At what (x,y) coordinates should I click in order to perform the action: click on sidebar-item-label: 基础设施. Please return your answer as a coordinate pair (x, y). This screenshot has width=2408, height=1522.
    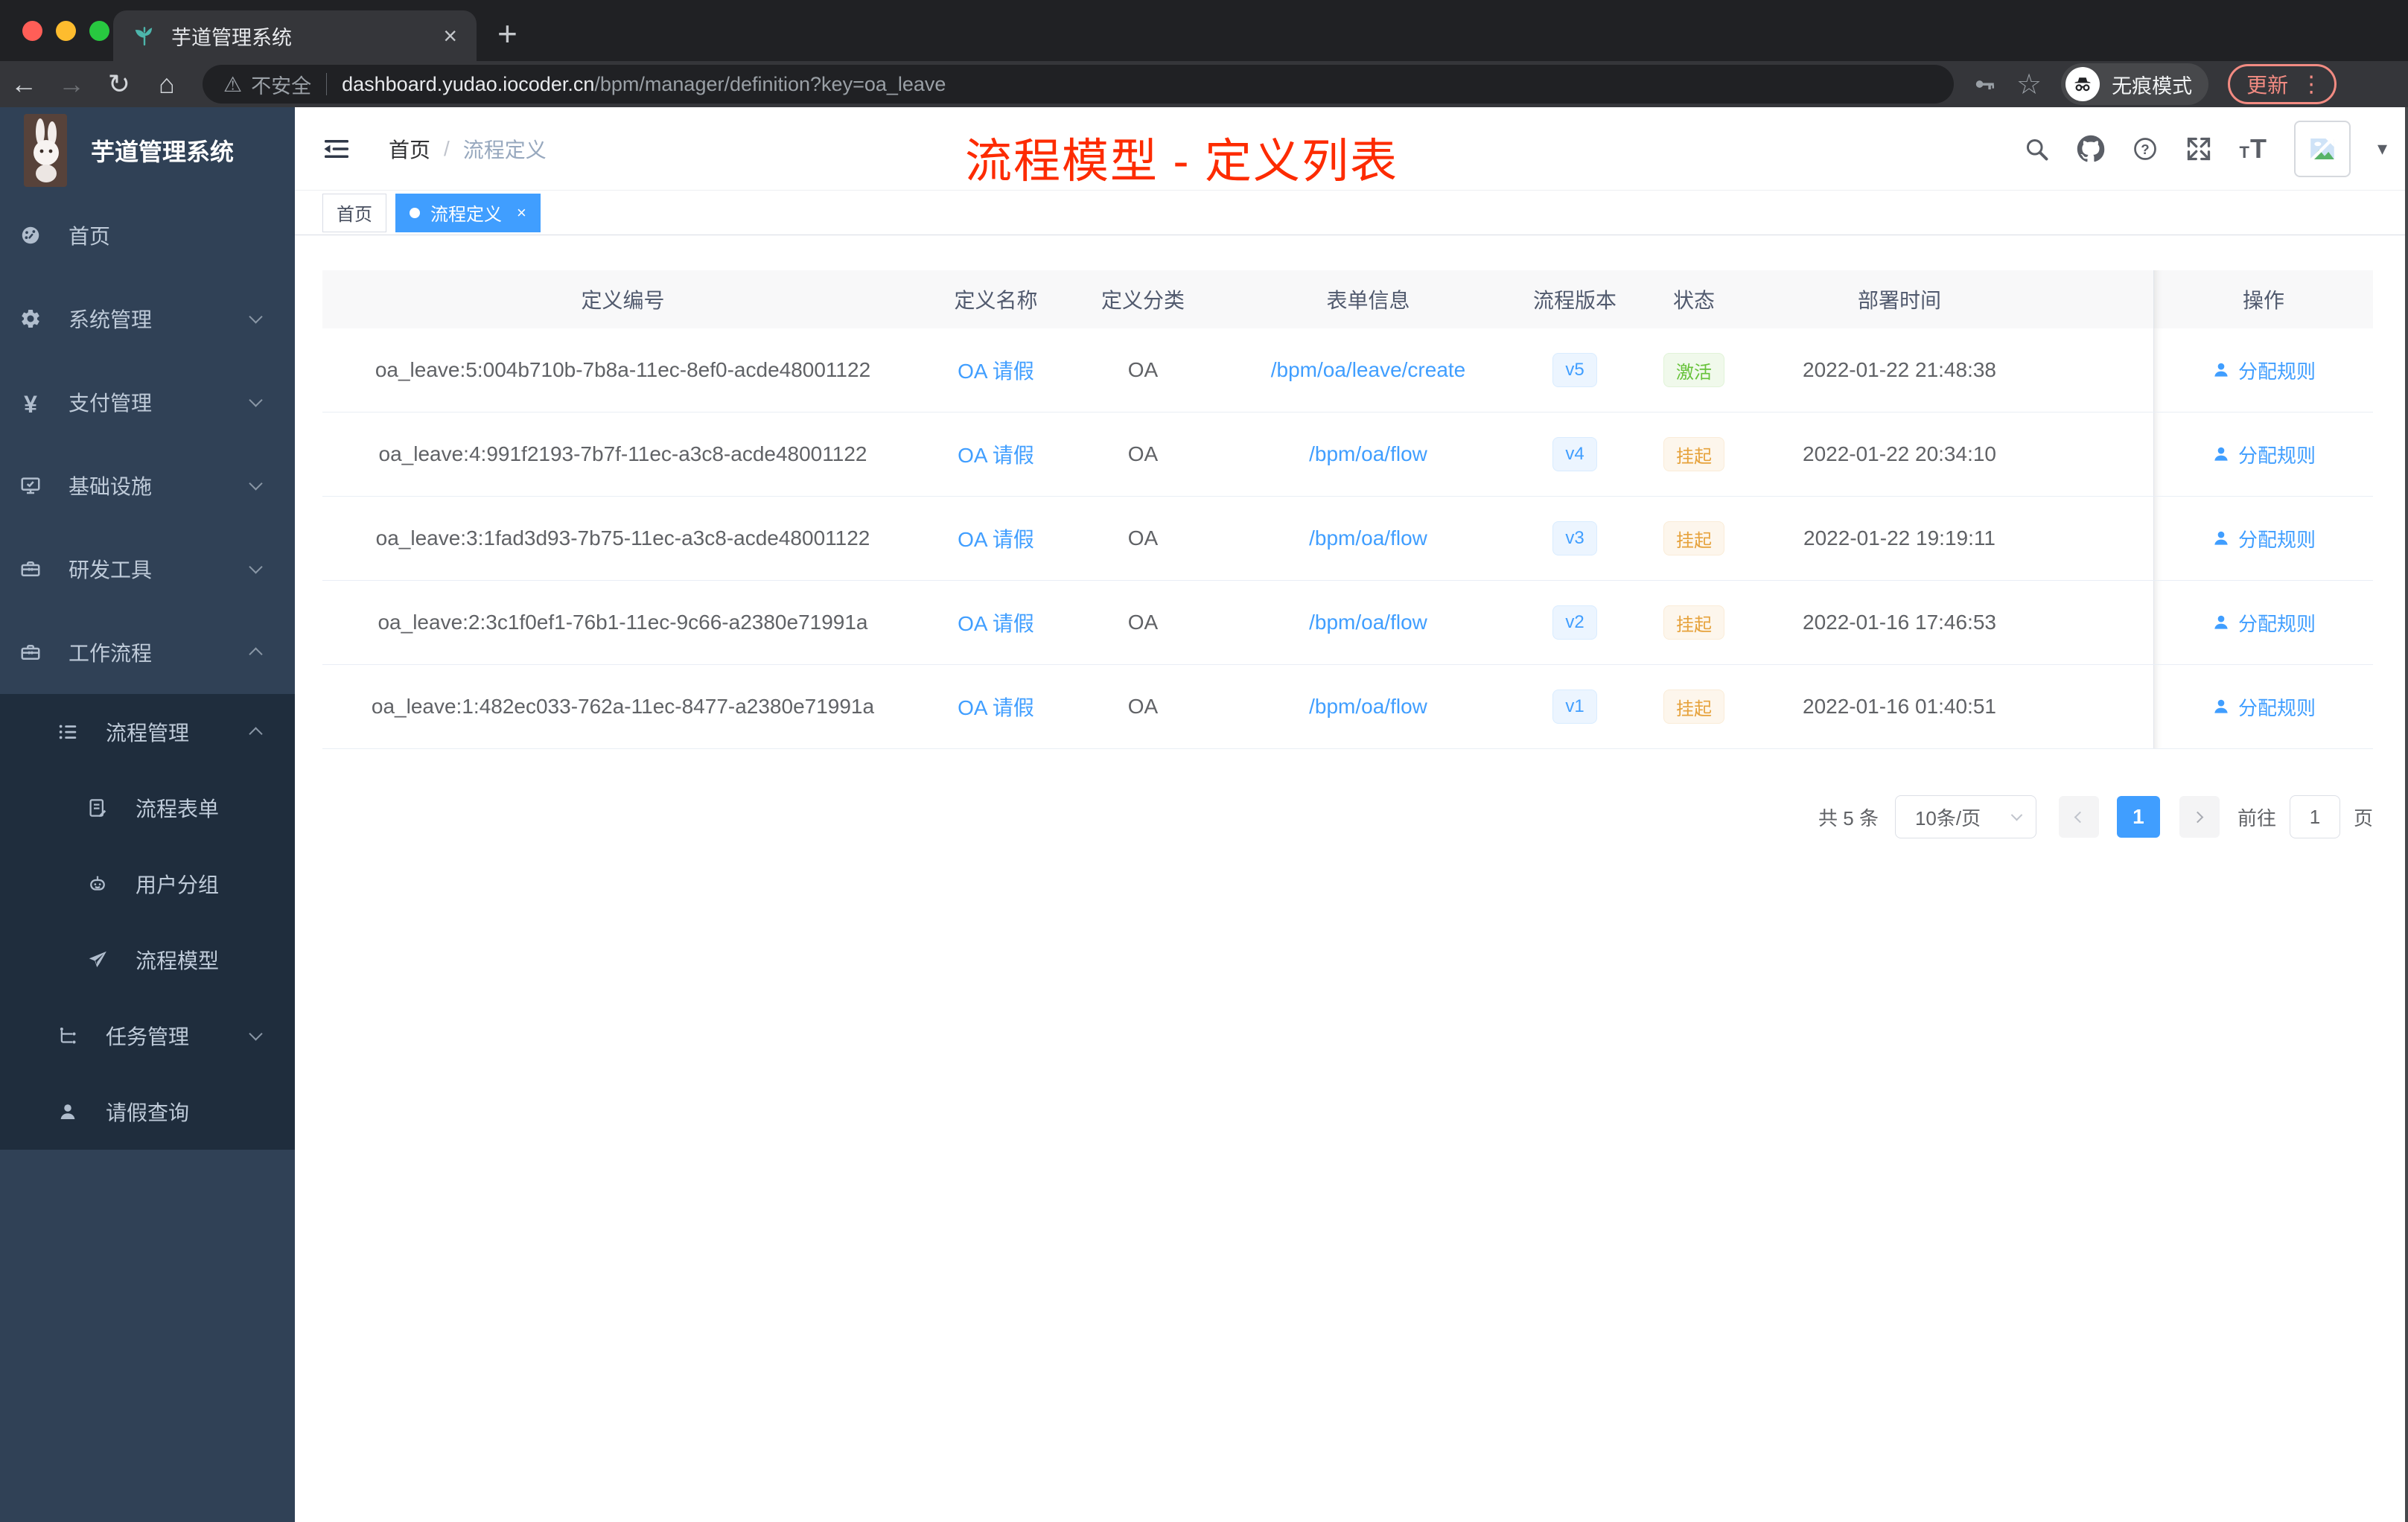
    Looking at the image, I should click on (111, 486).